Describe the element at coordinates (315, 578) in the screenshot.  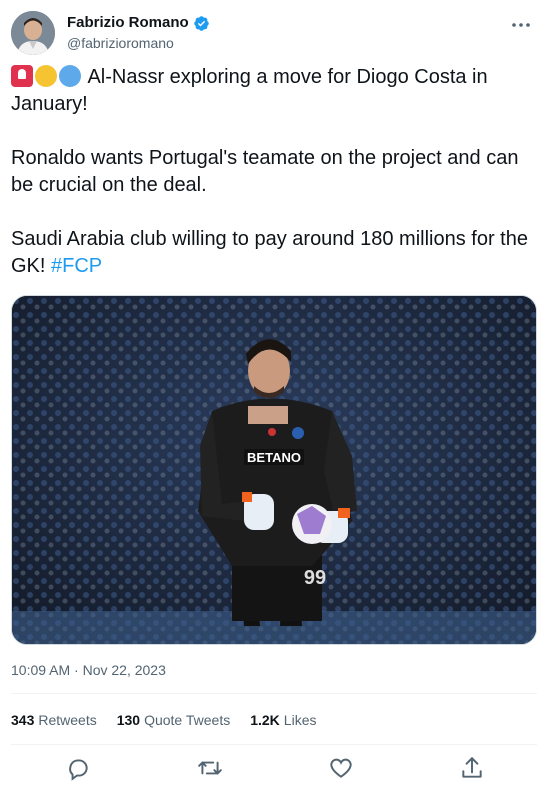
I see `shirt-number: 99` at that location.